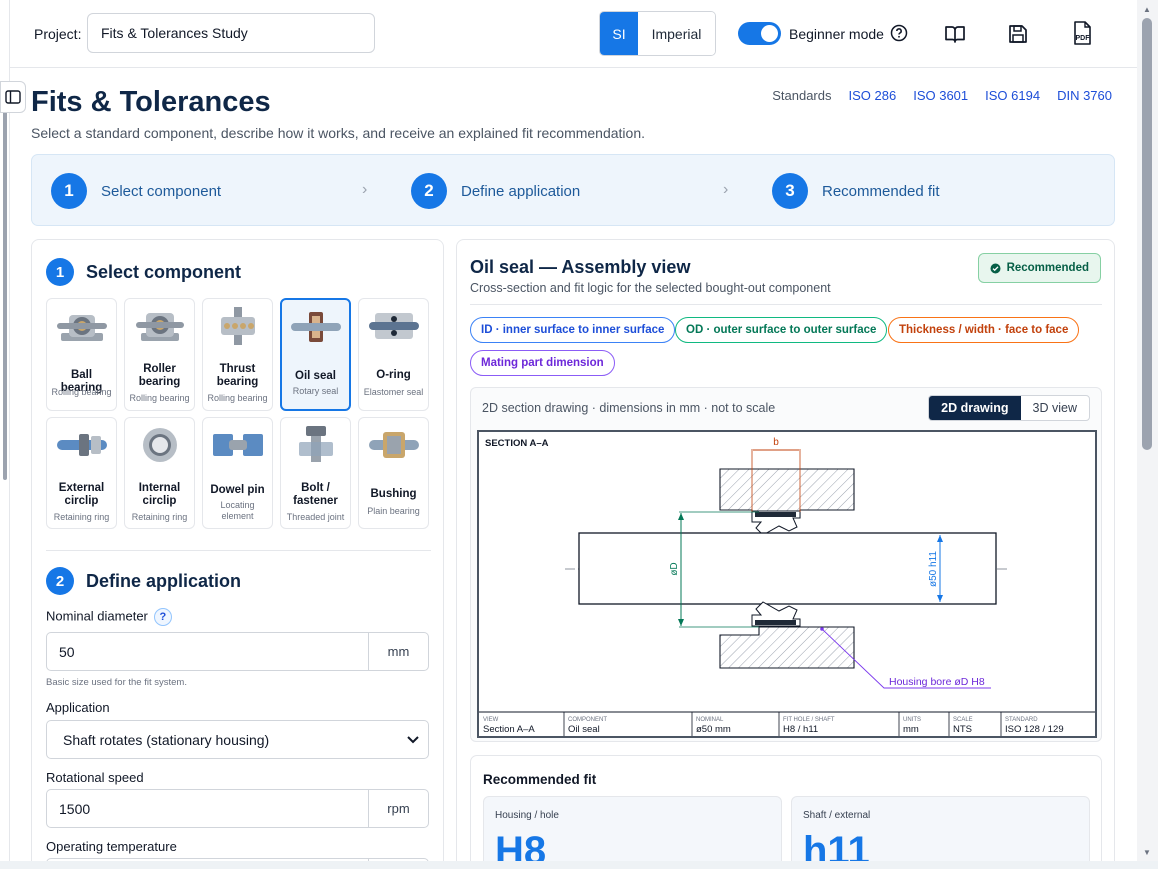 The width and height of the screenshot is (1158, 869). I want to click on nominal-diameter-field: 50 mm, so click(237, 651).